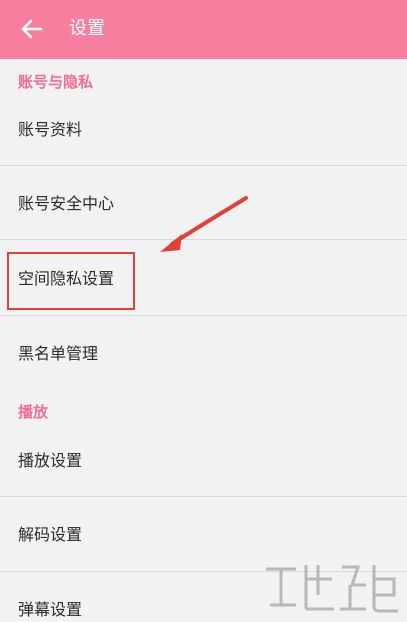 The width and height of the screenshot is (407, 622). Describe the element at coordinates (66, 278) in the screenshot. I see `settings-item-label: 空间隐私设置` at that location.